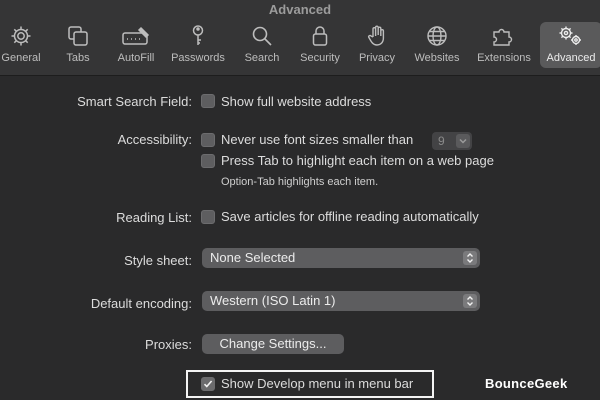 This screenshot has height=400, width=600. I want to click on press-tab-note: Option-Tab highlights each item., so click(300, 182).